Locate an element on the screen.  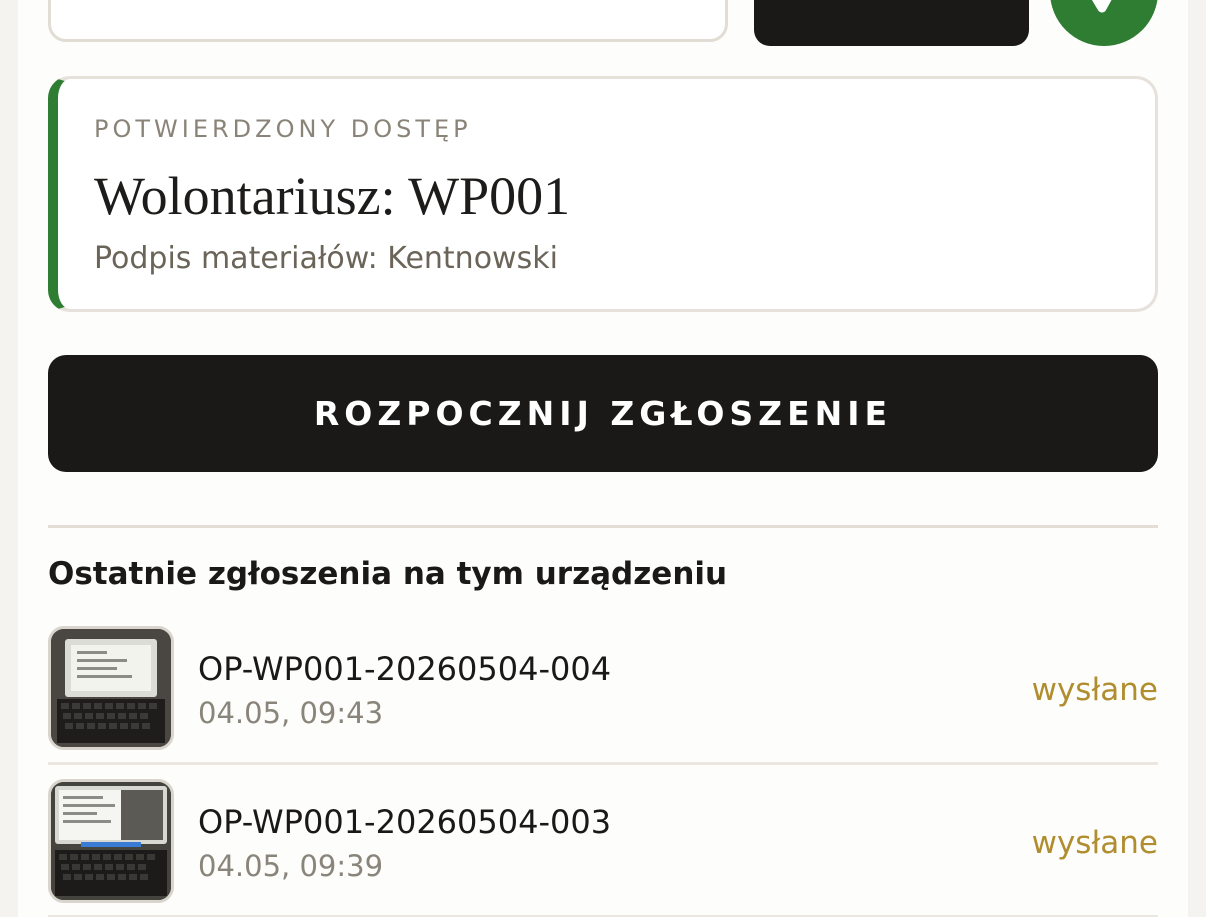
access-label: POTWIERDZONY DOSTĘP is located at coordinates (283, 129).